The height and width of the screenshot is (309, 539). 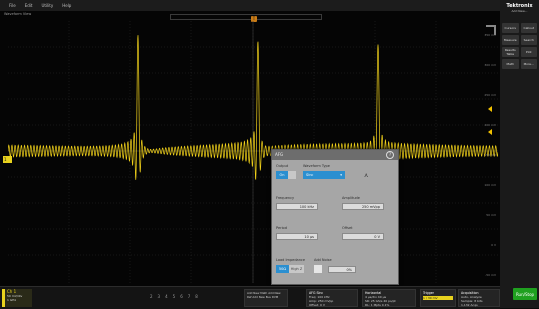 I want to click on add-new-buttons: Add New Math Add New Ref Add New Bus DVM, so click(x=266, y=298).